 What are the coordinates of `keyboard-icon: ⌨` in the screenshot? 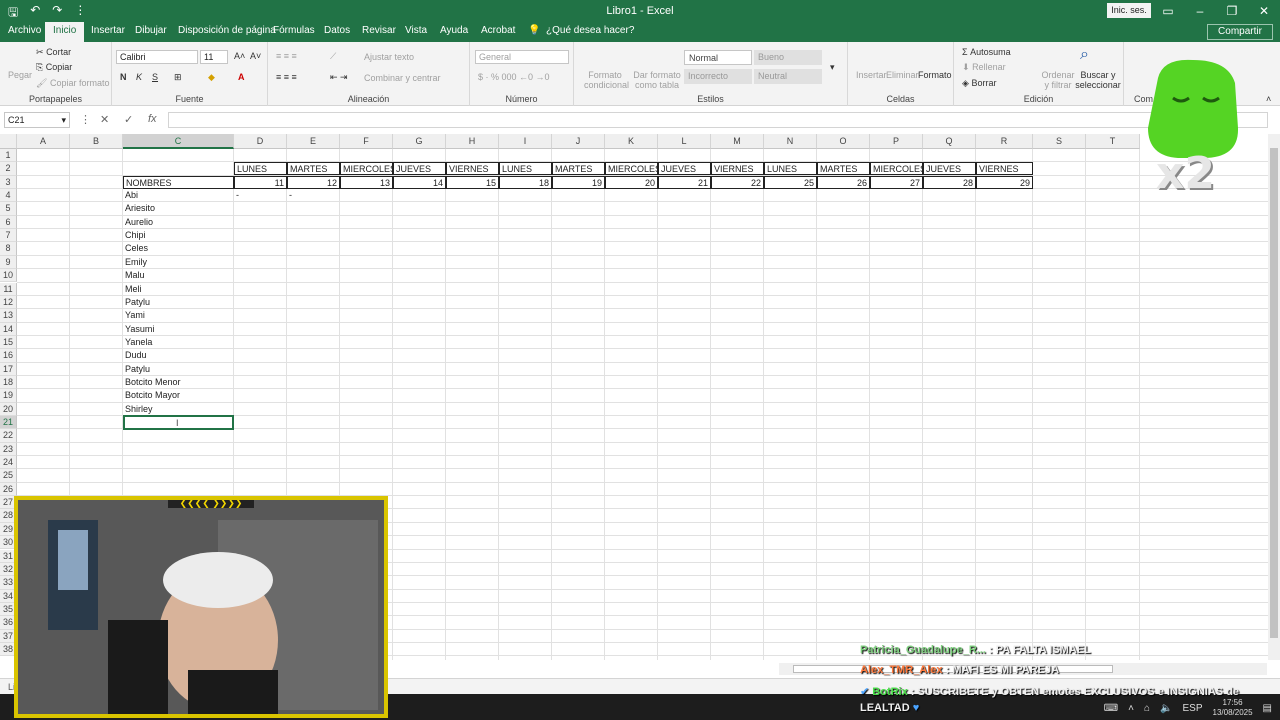 It's located at (1111, 708).